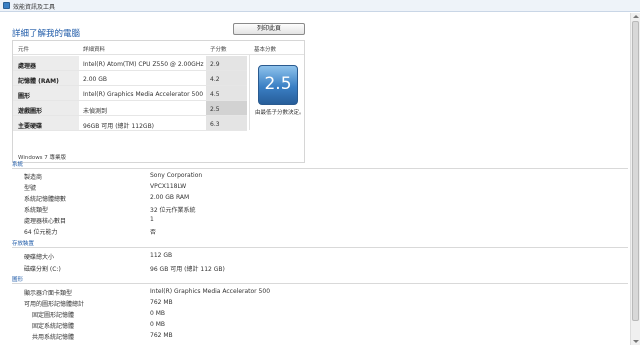 The width and height of the screenshot is (640, 345). Describe the element at coordinates (170, 197) in the screenshot. I see `info-value: 2.00 GB RAM` at that location.